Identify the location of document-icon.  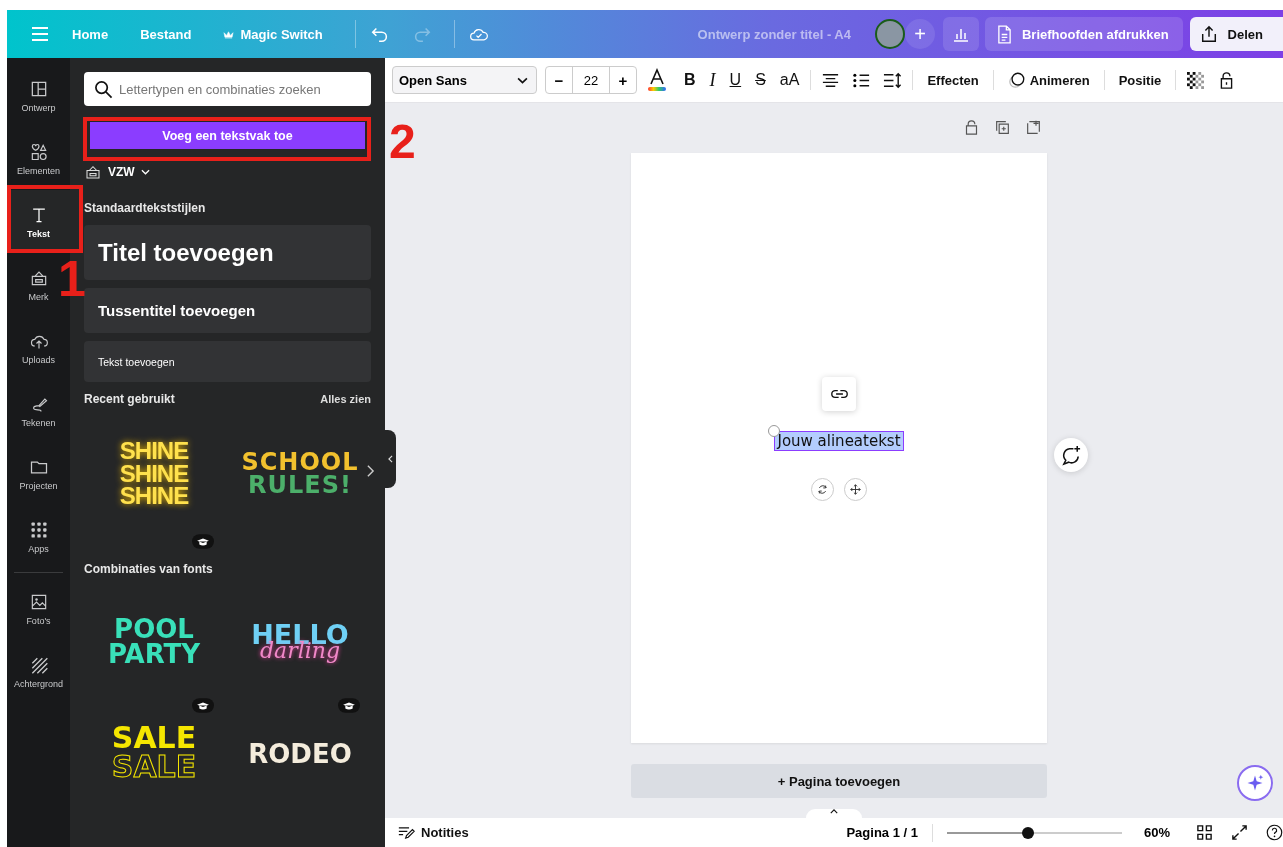
(1004, 34).